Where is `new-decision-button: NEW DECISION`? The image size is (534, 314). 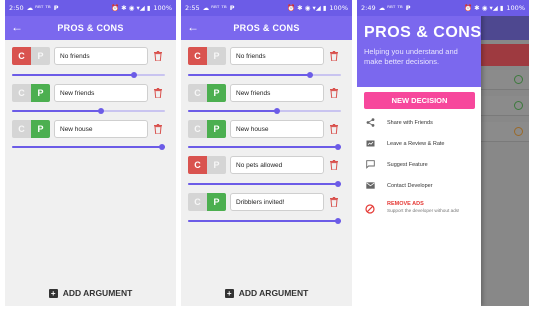
new-decision-button: NEW DECISION is located at coordinates (419, 100).